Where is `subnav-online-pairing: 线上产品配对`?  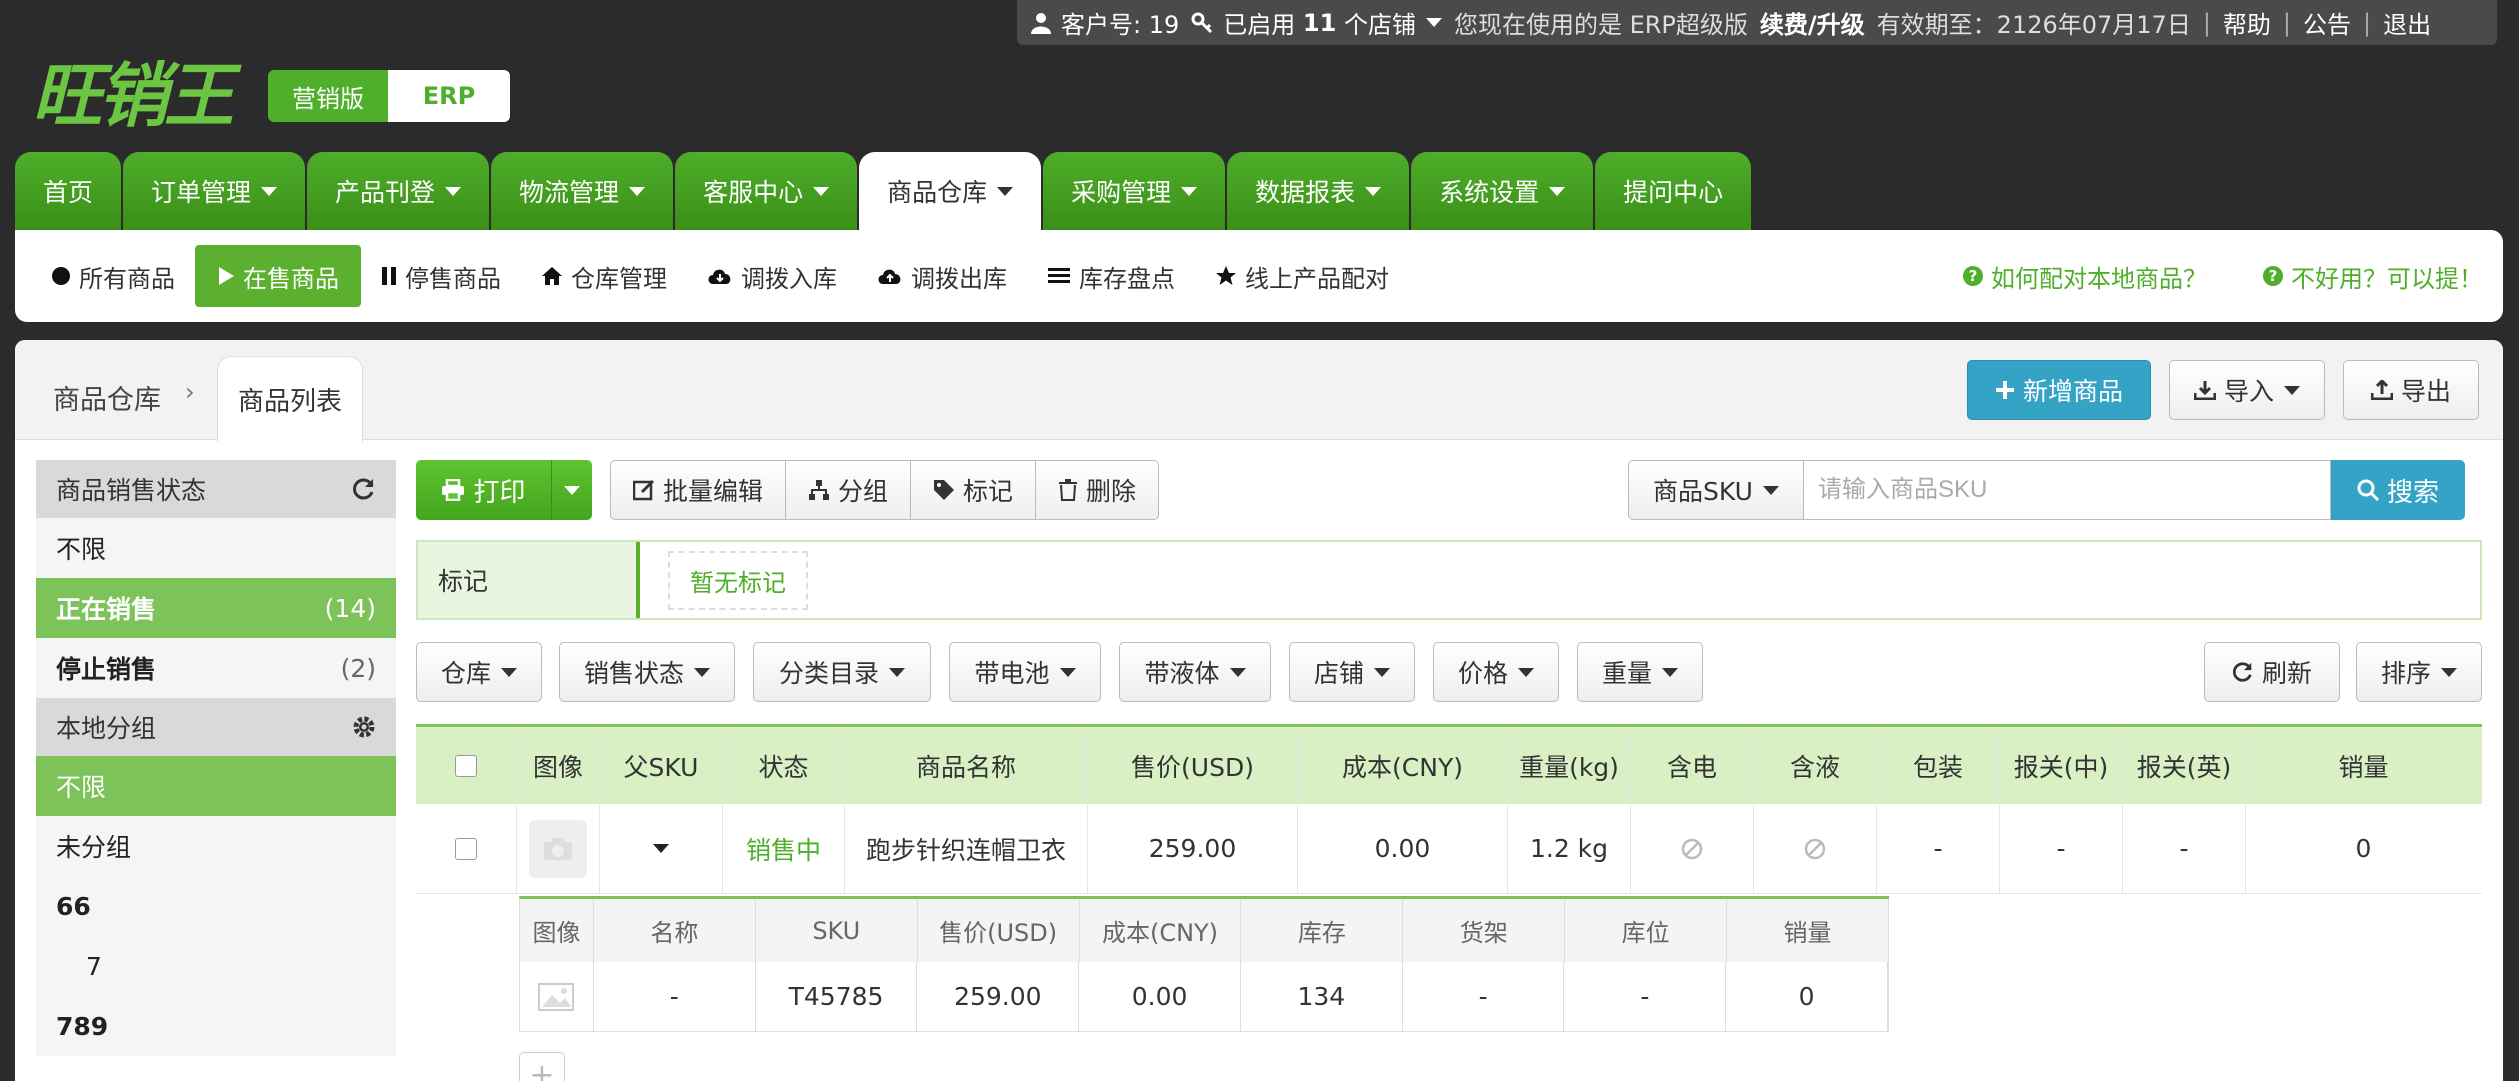 subnav-online-pairing: 线上产品配对 is located at coordinates (1302, 276).